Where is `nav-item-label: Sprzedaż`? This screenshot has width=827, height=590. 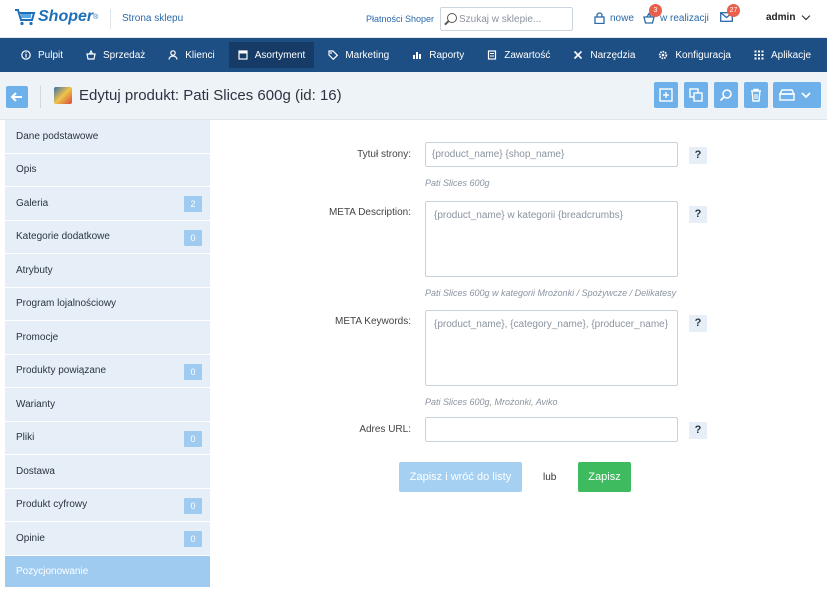
nav-item-label: Sprzedaż is located at coordinates (124, 55).